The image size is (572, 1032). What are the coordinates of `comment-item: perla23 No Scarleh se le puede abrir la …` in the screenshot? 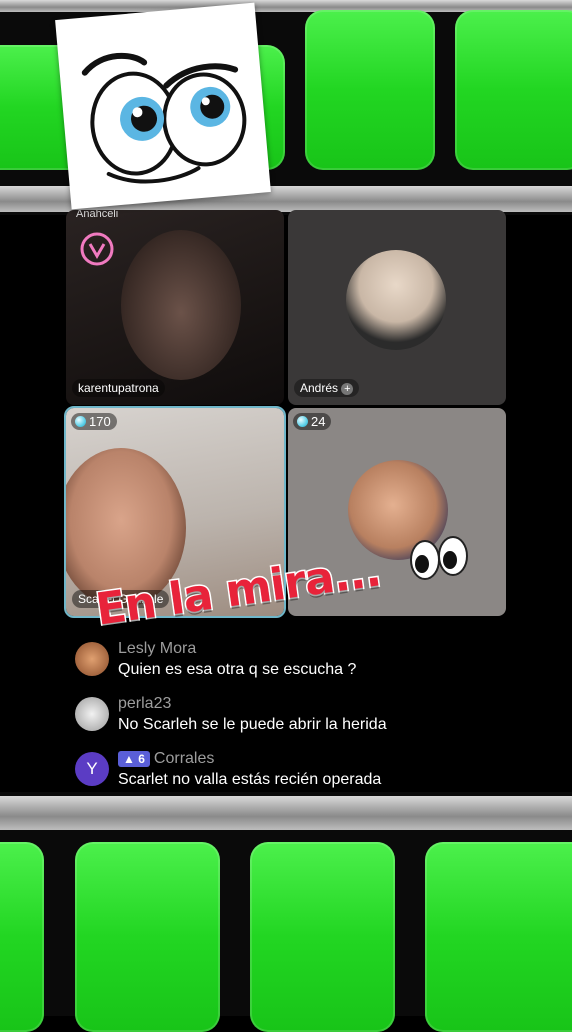 It's located at (285, 722).